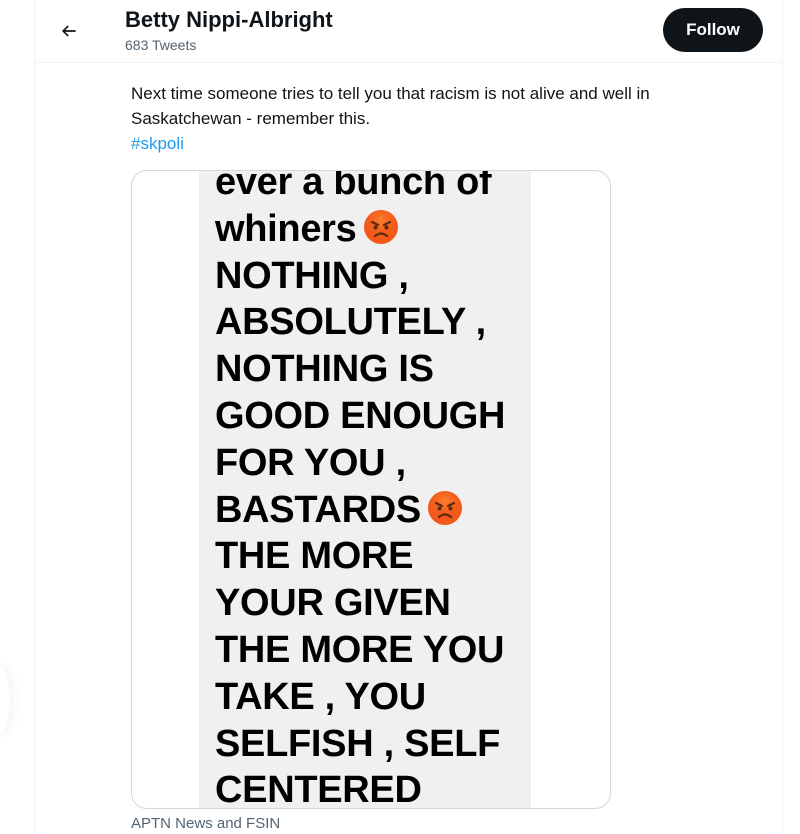 The image size is (800, 834). Describe the element at coordinates (206, 823) in the screenshot. I see `media-credit: APTN News and FSIN` at that location.